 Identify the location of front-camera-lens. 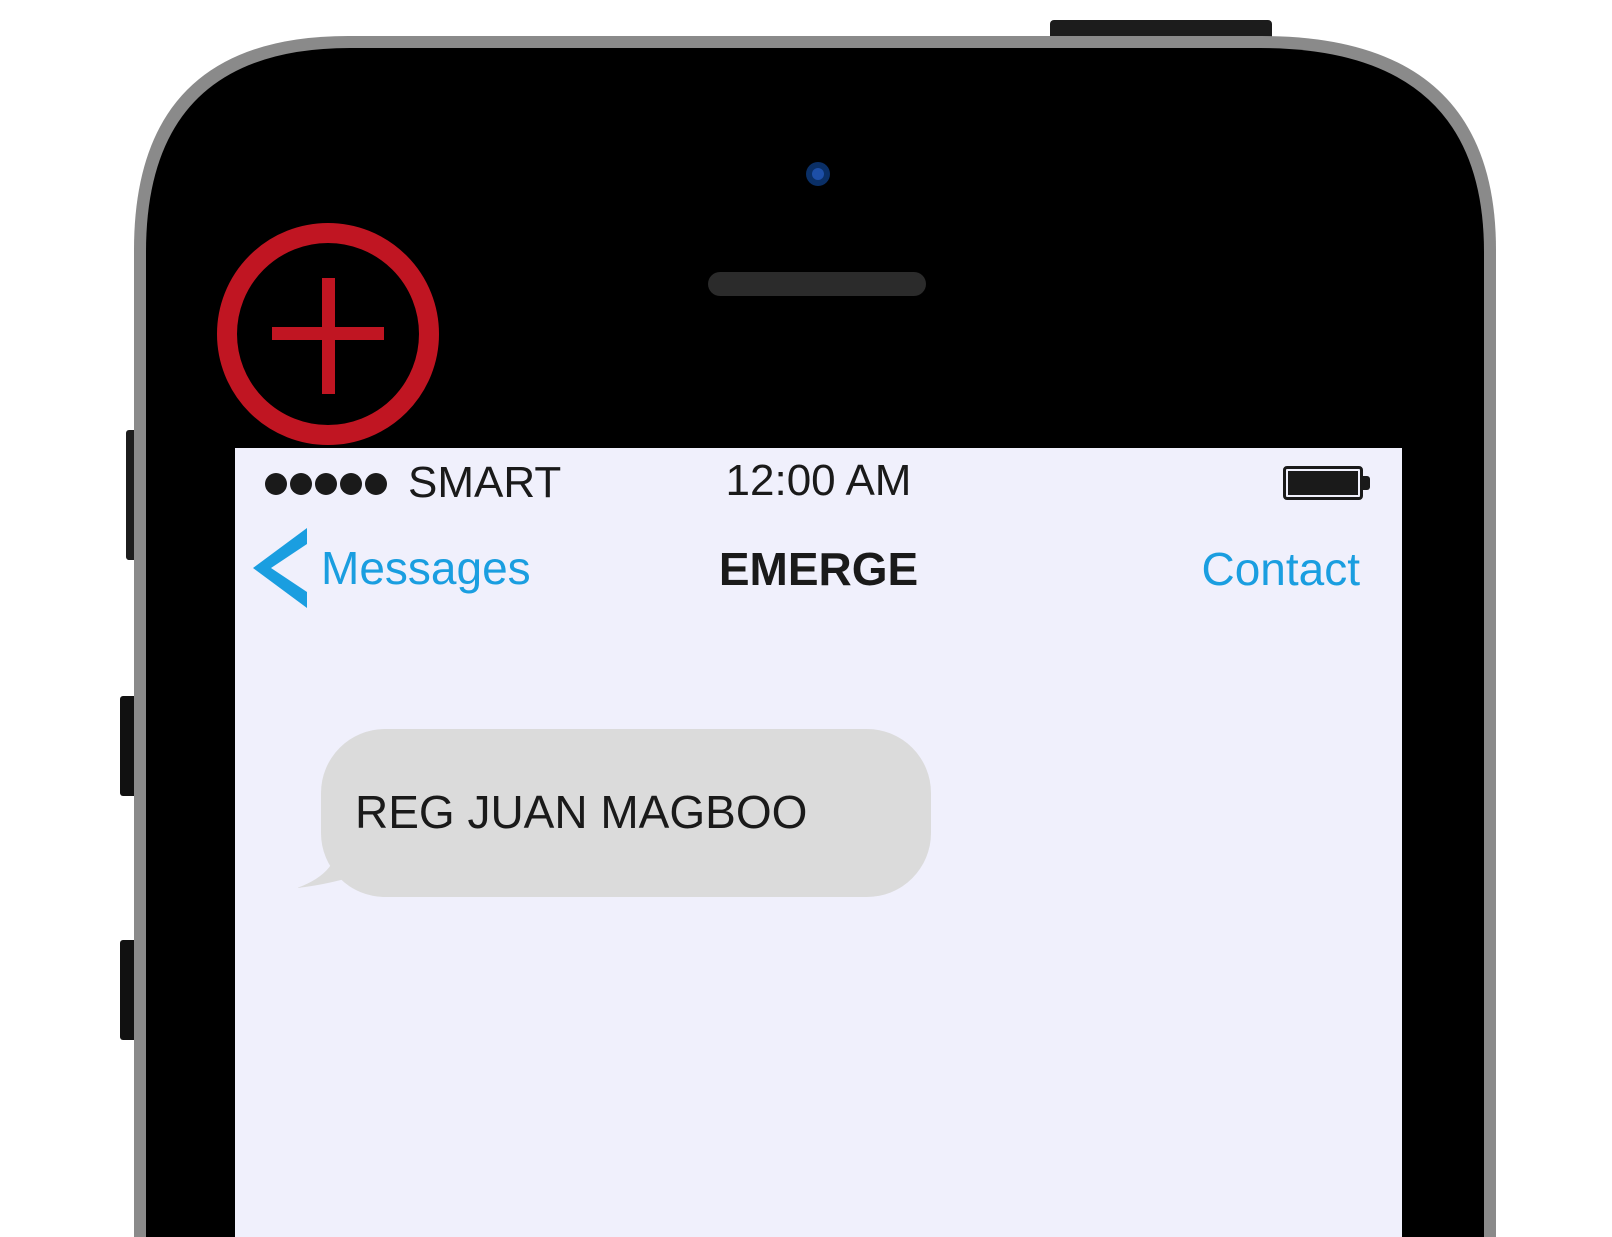
(818, 174).